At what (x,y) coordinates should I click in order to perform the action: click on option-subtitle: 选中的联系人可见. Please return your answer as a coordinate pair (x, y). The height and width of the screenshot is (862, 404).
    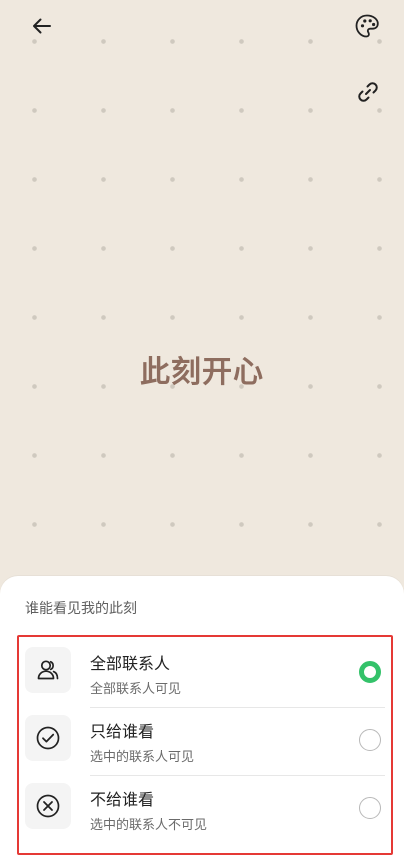
    Looking at the image, I should click on (142, 757).